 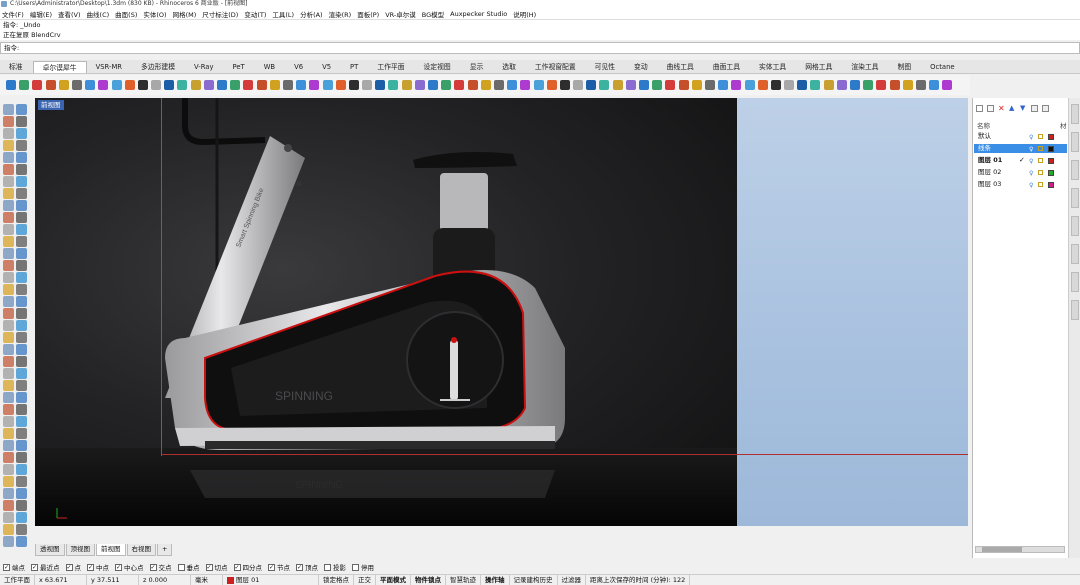 I want to click on toolbar-tab: 标准, so click(x=16, y=67).